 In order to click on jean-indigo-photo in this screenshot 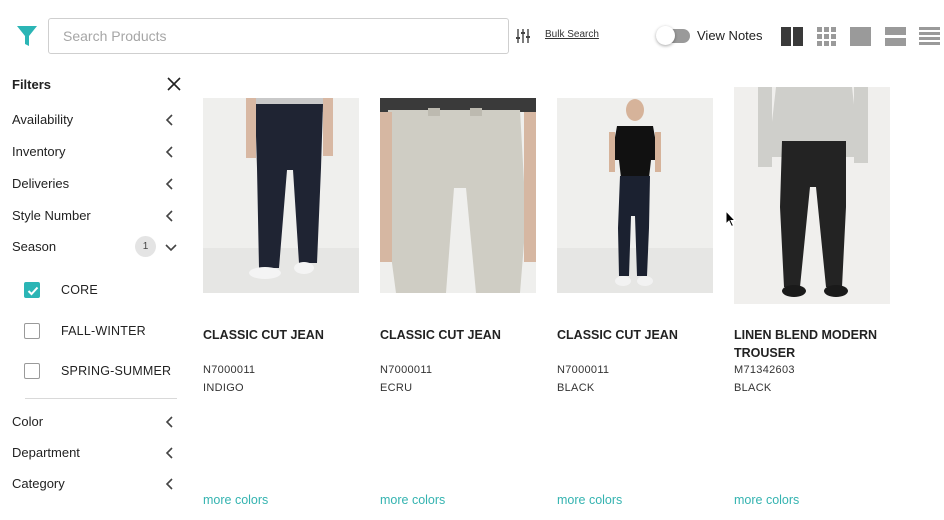, I will do `click(281, 195)`.